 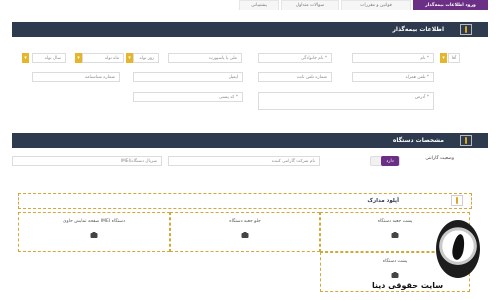 What do you see at coordinates (259, 5) in the screenshot?
I see `tab-support: پشتیبانی` at bounding box center [259, 5].